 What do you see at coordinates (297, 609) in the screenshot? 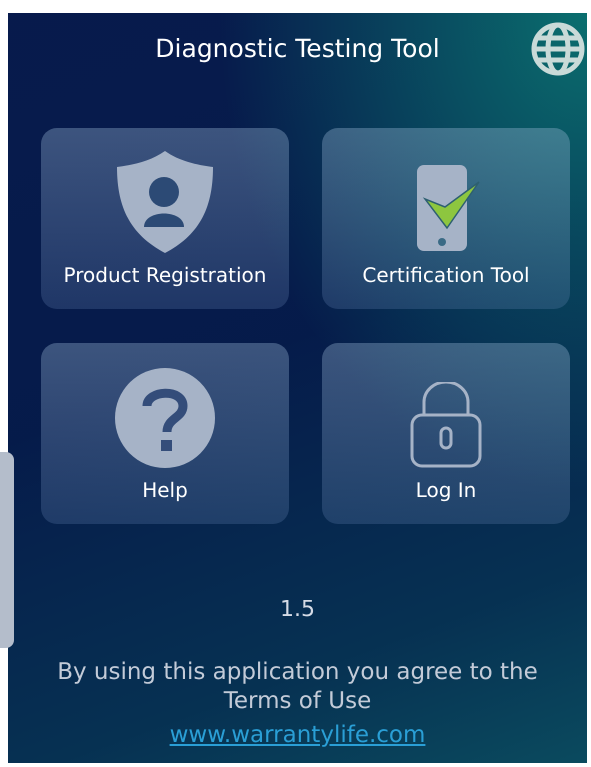
I see `version-number: 1.5` at bounding box center [297, 609].